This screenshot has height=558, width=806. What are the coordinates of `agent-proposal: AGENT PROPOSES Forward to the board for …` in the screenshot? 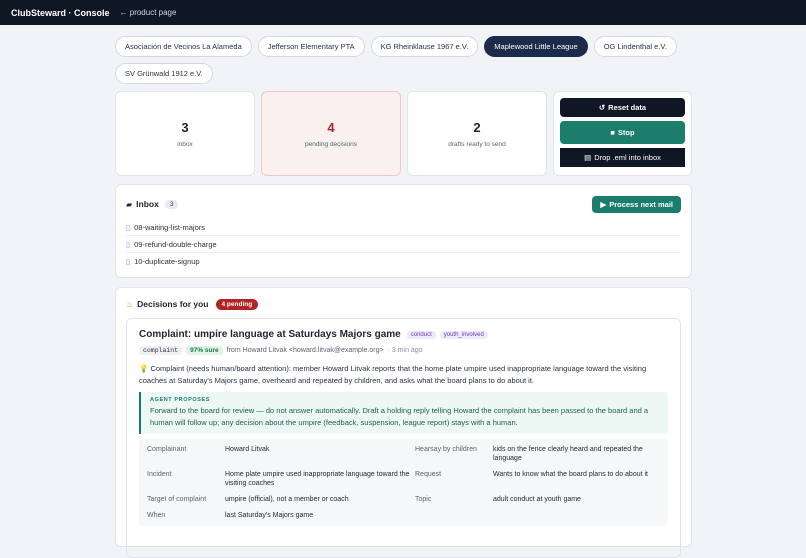 It's located at (403, 413).